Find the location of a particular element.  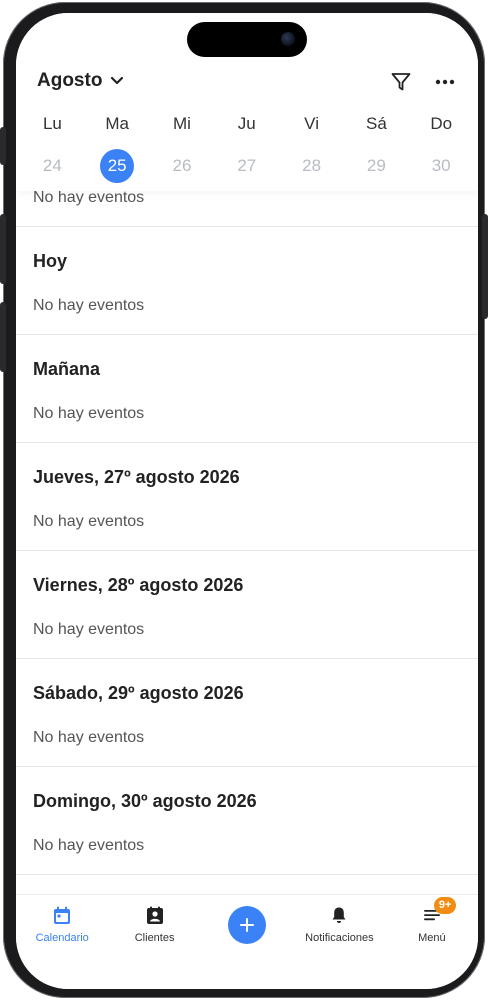

camera-icon is located at coordinates (288, 39).